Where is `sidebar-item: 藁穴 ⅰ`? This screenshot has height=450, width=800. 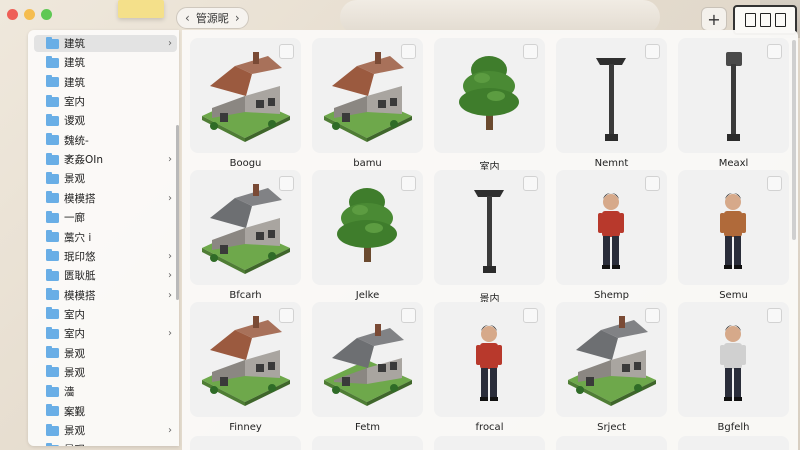
sidebar-item: 藁穴 ⅰ is located at coordinates (105, 237).